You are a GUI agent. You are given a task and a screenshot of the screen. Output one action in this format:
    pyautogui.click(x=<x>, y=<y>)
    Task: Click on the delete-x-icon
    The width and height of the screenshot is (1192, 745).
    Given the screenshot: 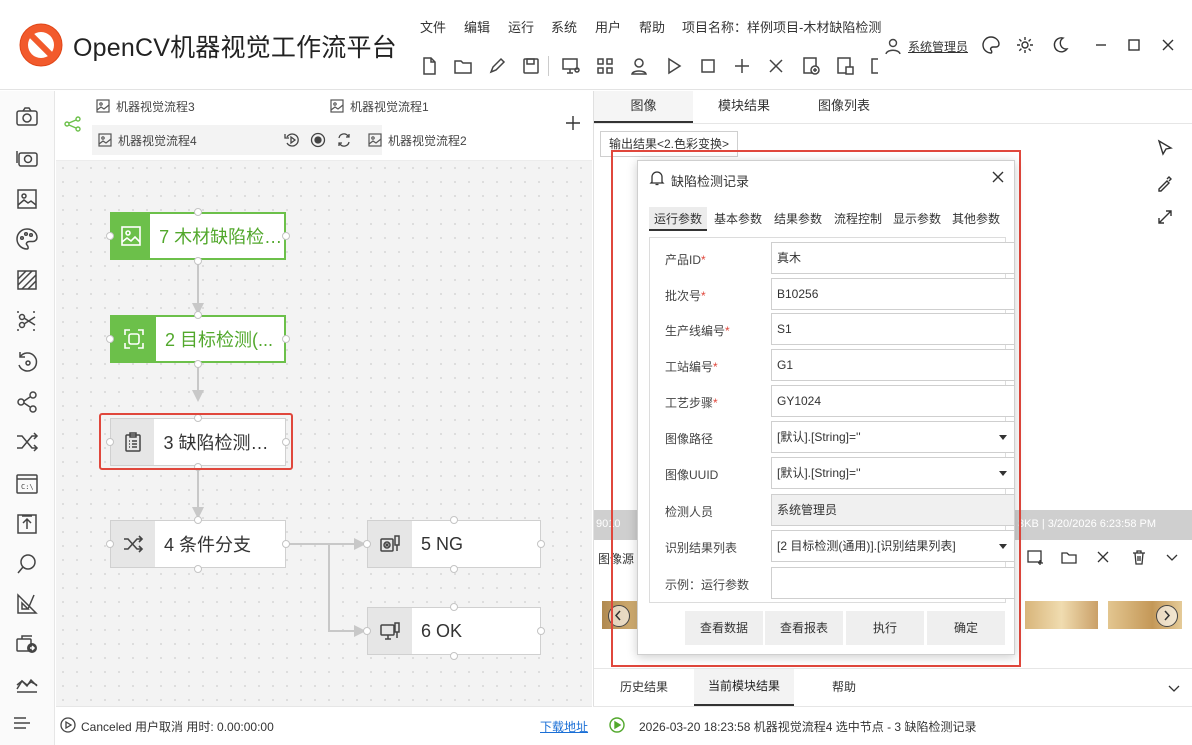 What is the action you would take?
    pyautogui.click(x=776, y=66)
    